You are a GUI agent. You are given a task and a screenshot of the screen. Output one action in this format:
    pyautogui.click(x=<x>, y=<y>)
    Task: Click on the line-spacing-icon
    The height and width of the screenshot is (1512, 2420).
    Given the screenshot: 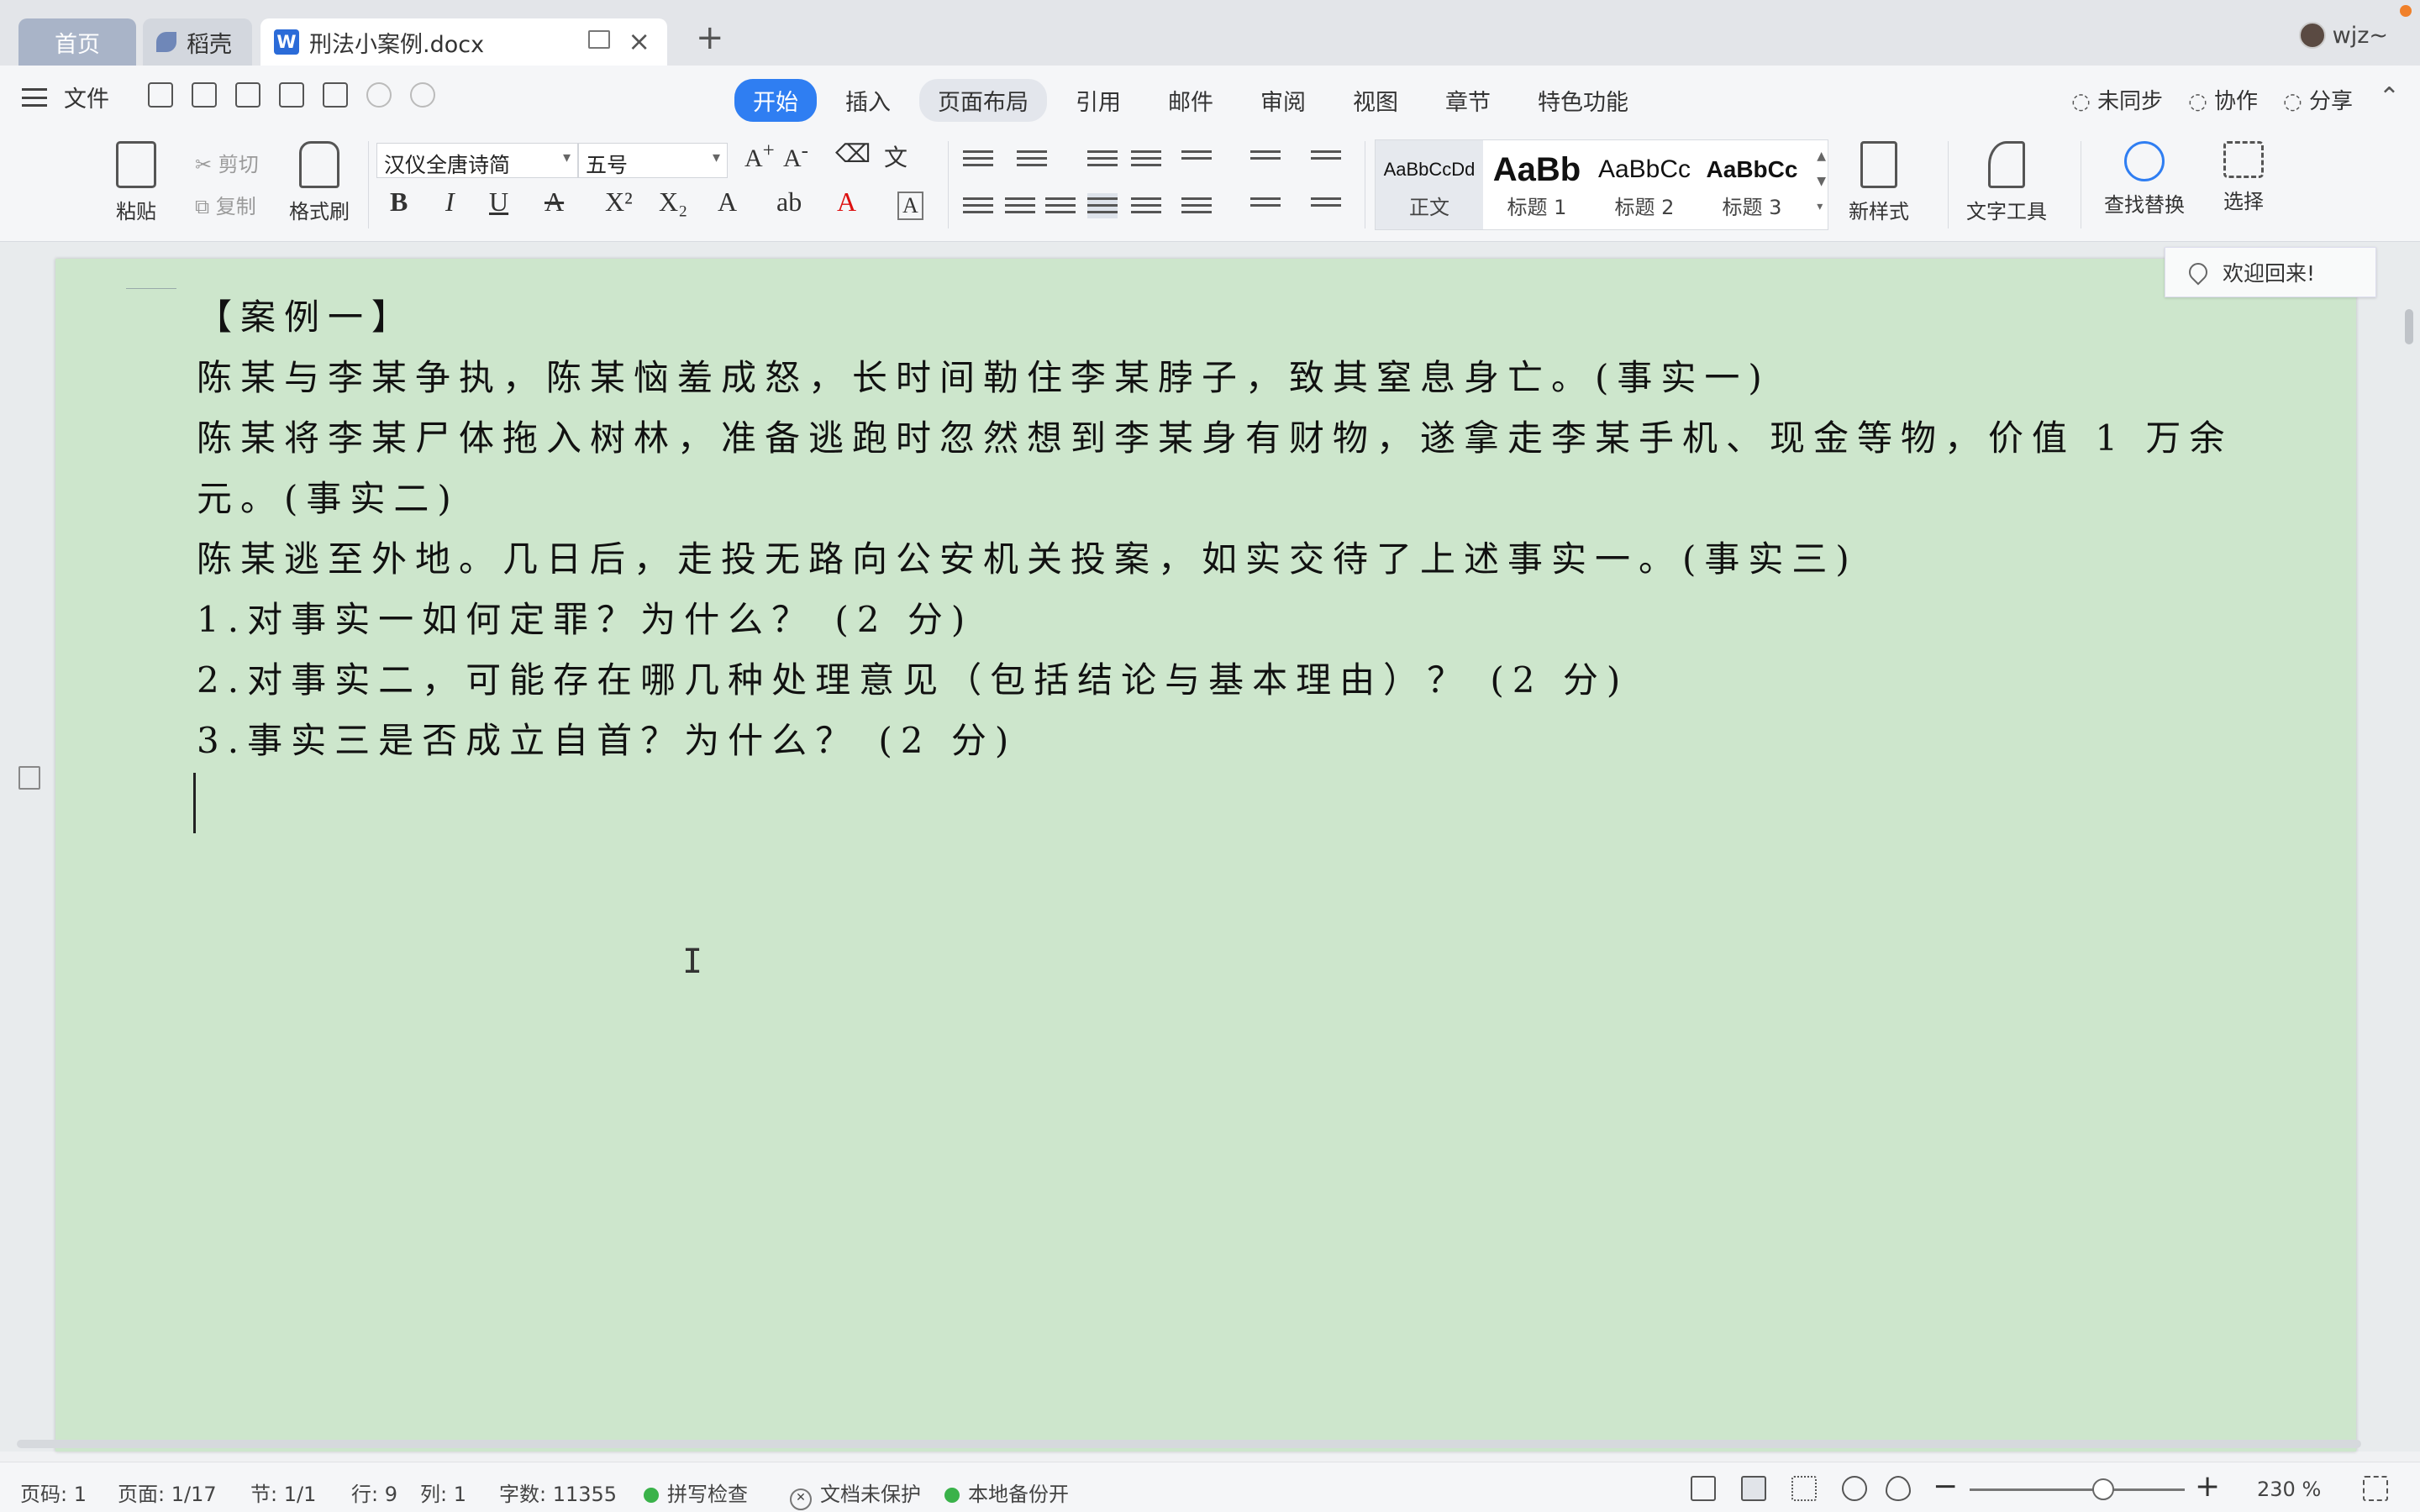 What is the action you would take?
    pyautogui.click(x=1196, y=205)
    